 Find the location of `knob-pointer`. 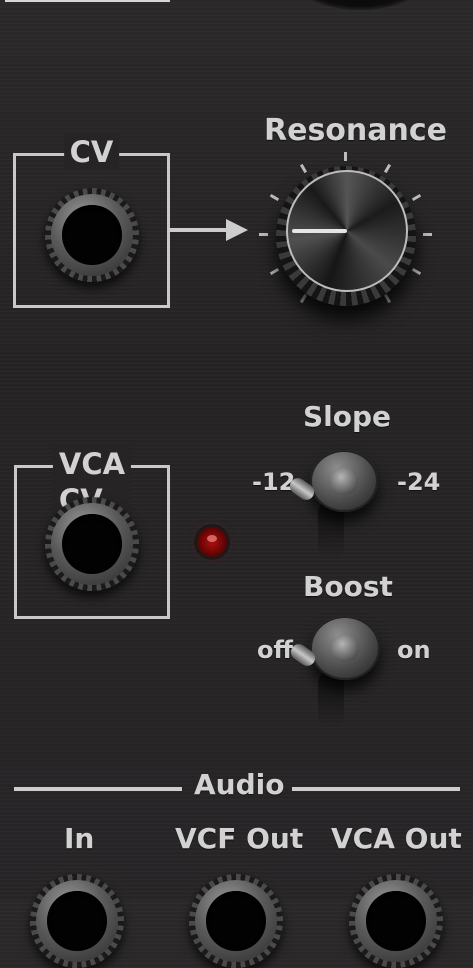

knob-pointer is located at coordinates (319, 231).